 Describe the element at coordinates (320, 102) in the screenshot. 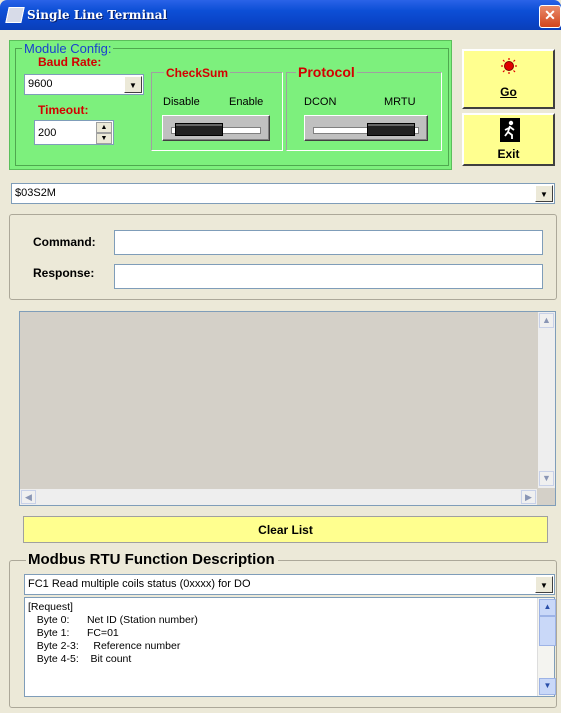

I see `protocol-dcon-label: DCON` at that location.